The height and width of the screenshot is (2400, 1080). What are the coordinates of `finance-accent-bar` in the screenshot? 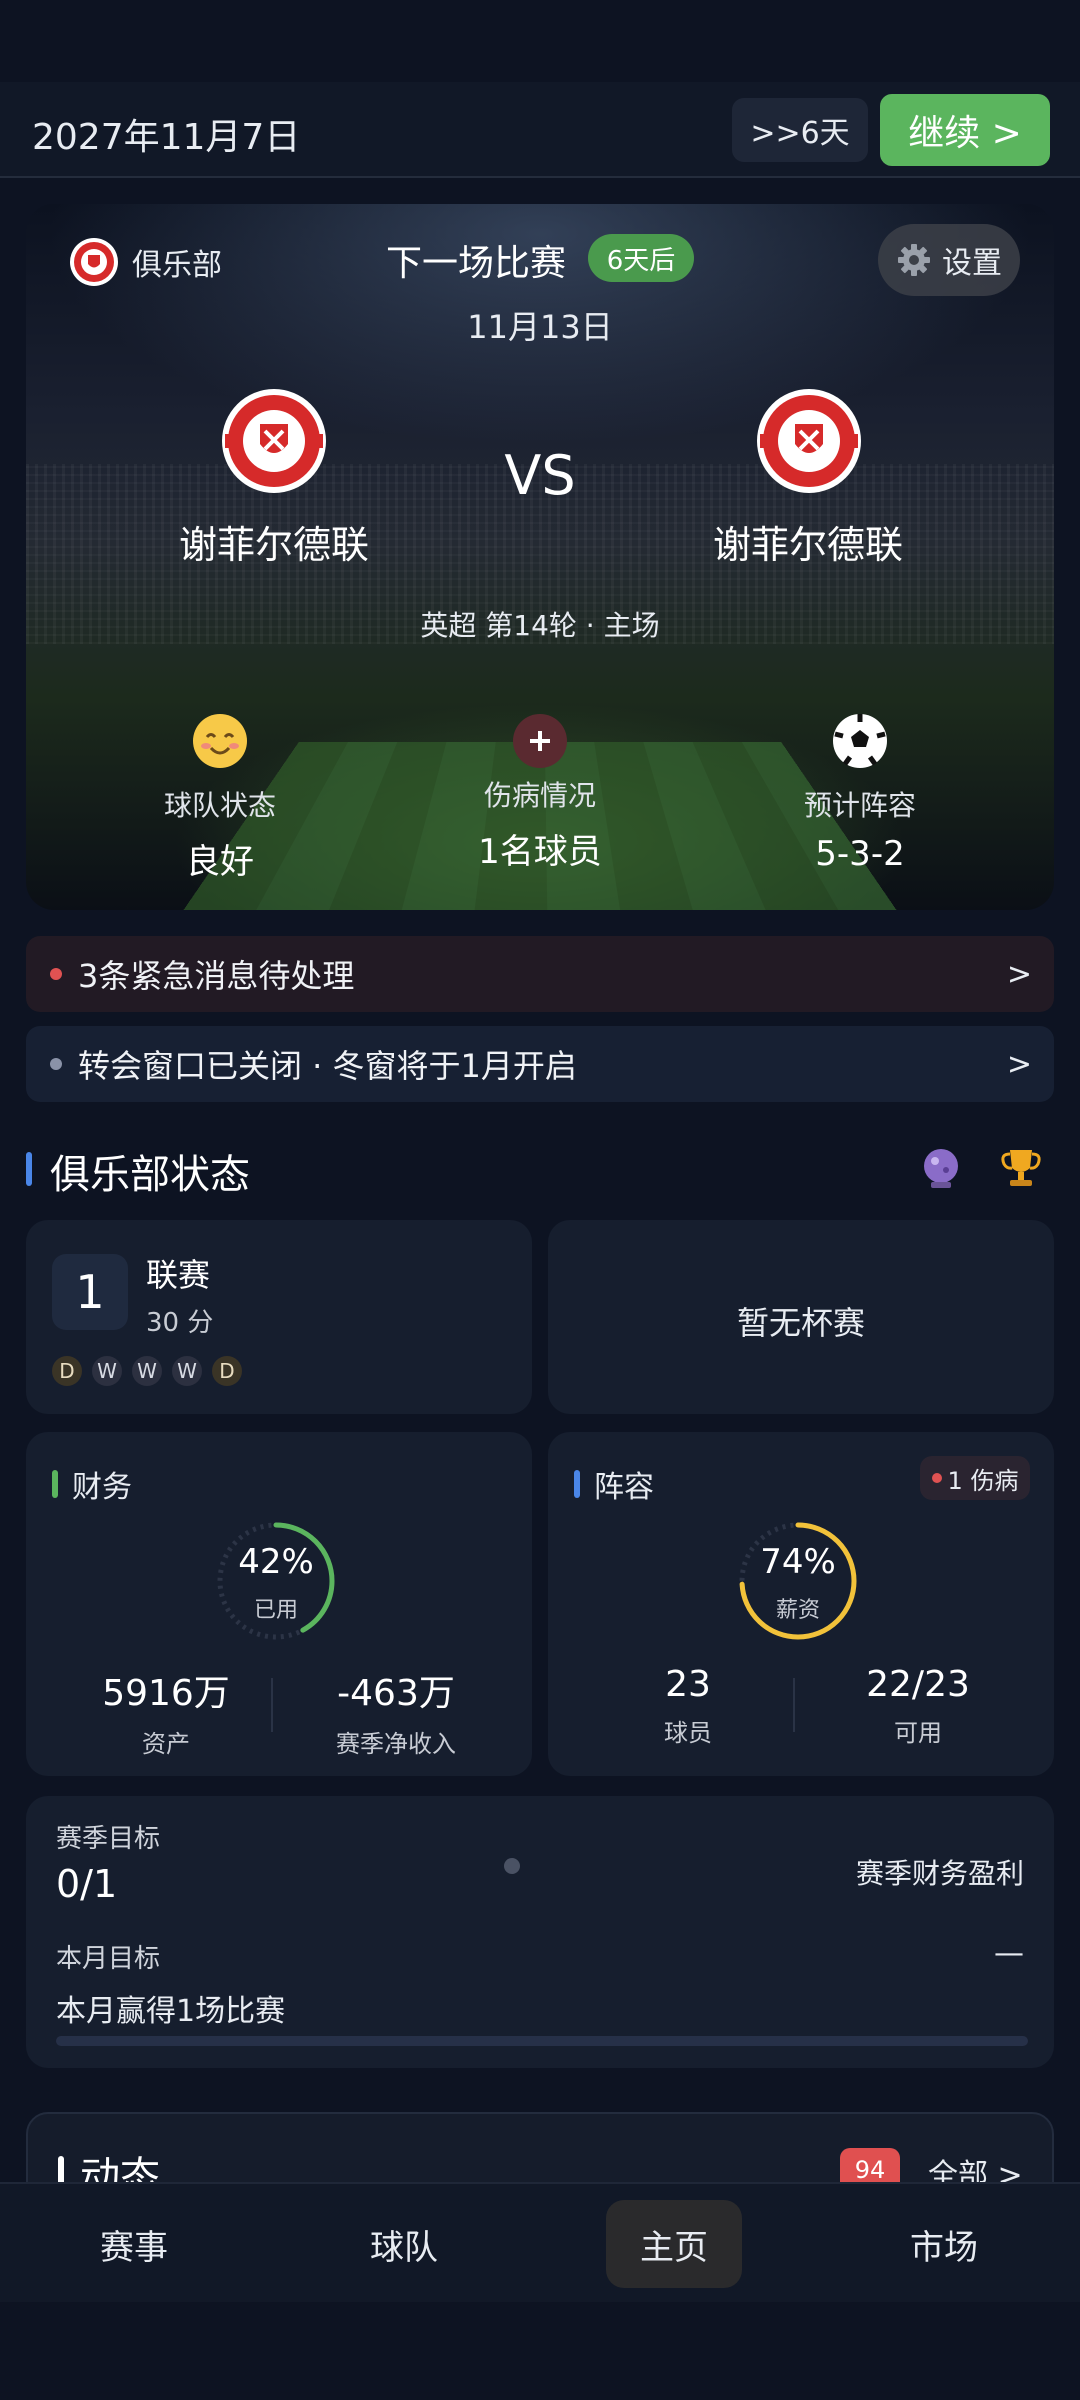 It's located at (55, 1484).